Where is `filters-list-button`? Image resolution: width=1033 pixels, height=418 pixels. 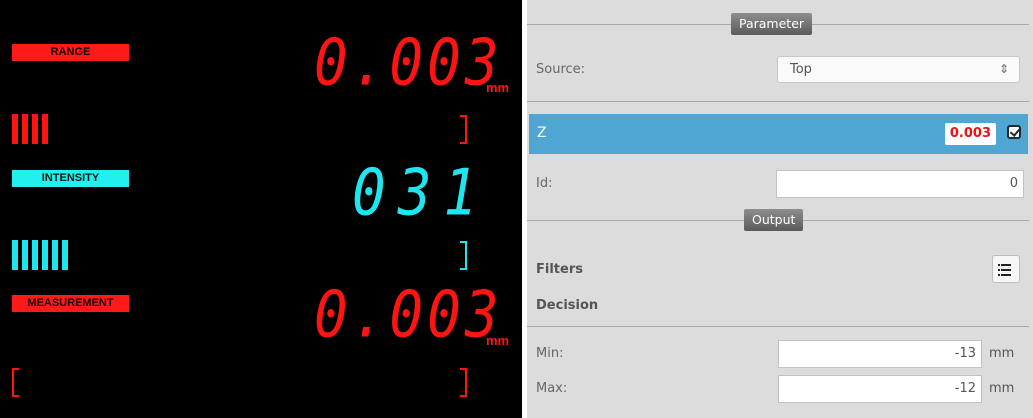
filters-list-button is located at coordinates (1006, 269).